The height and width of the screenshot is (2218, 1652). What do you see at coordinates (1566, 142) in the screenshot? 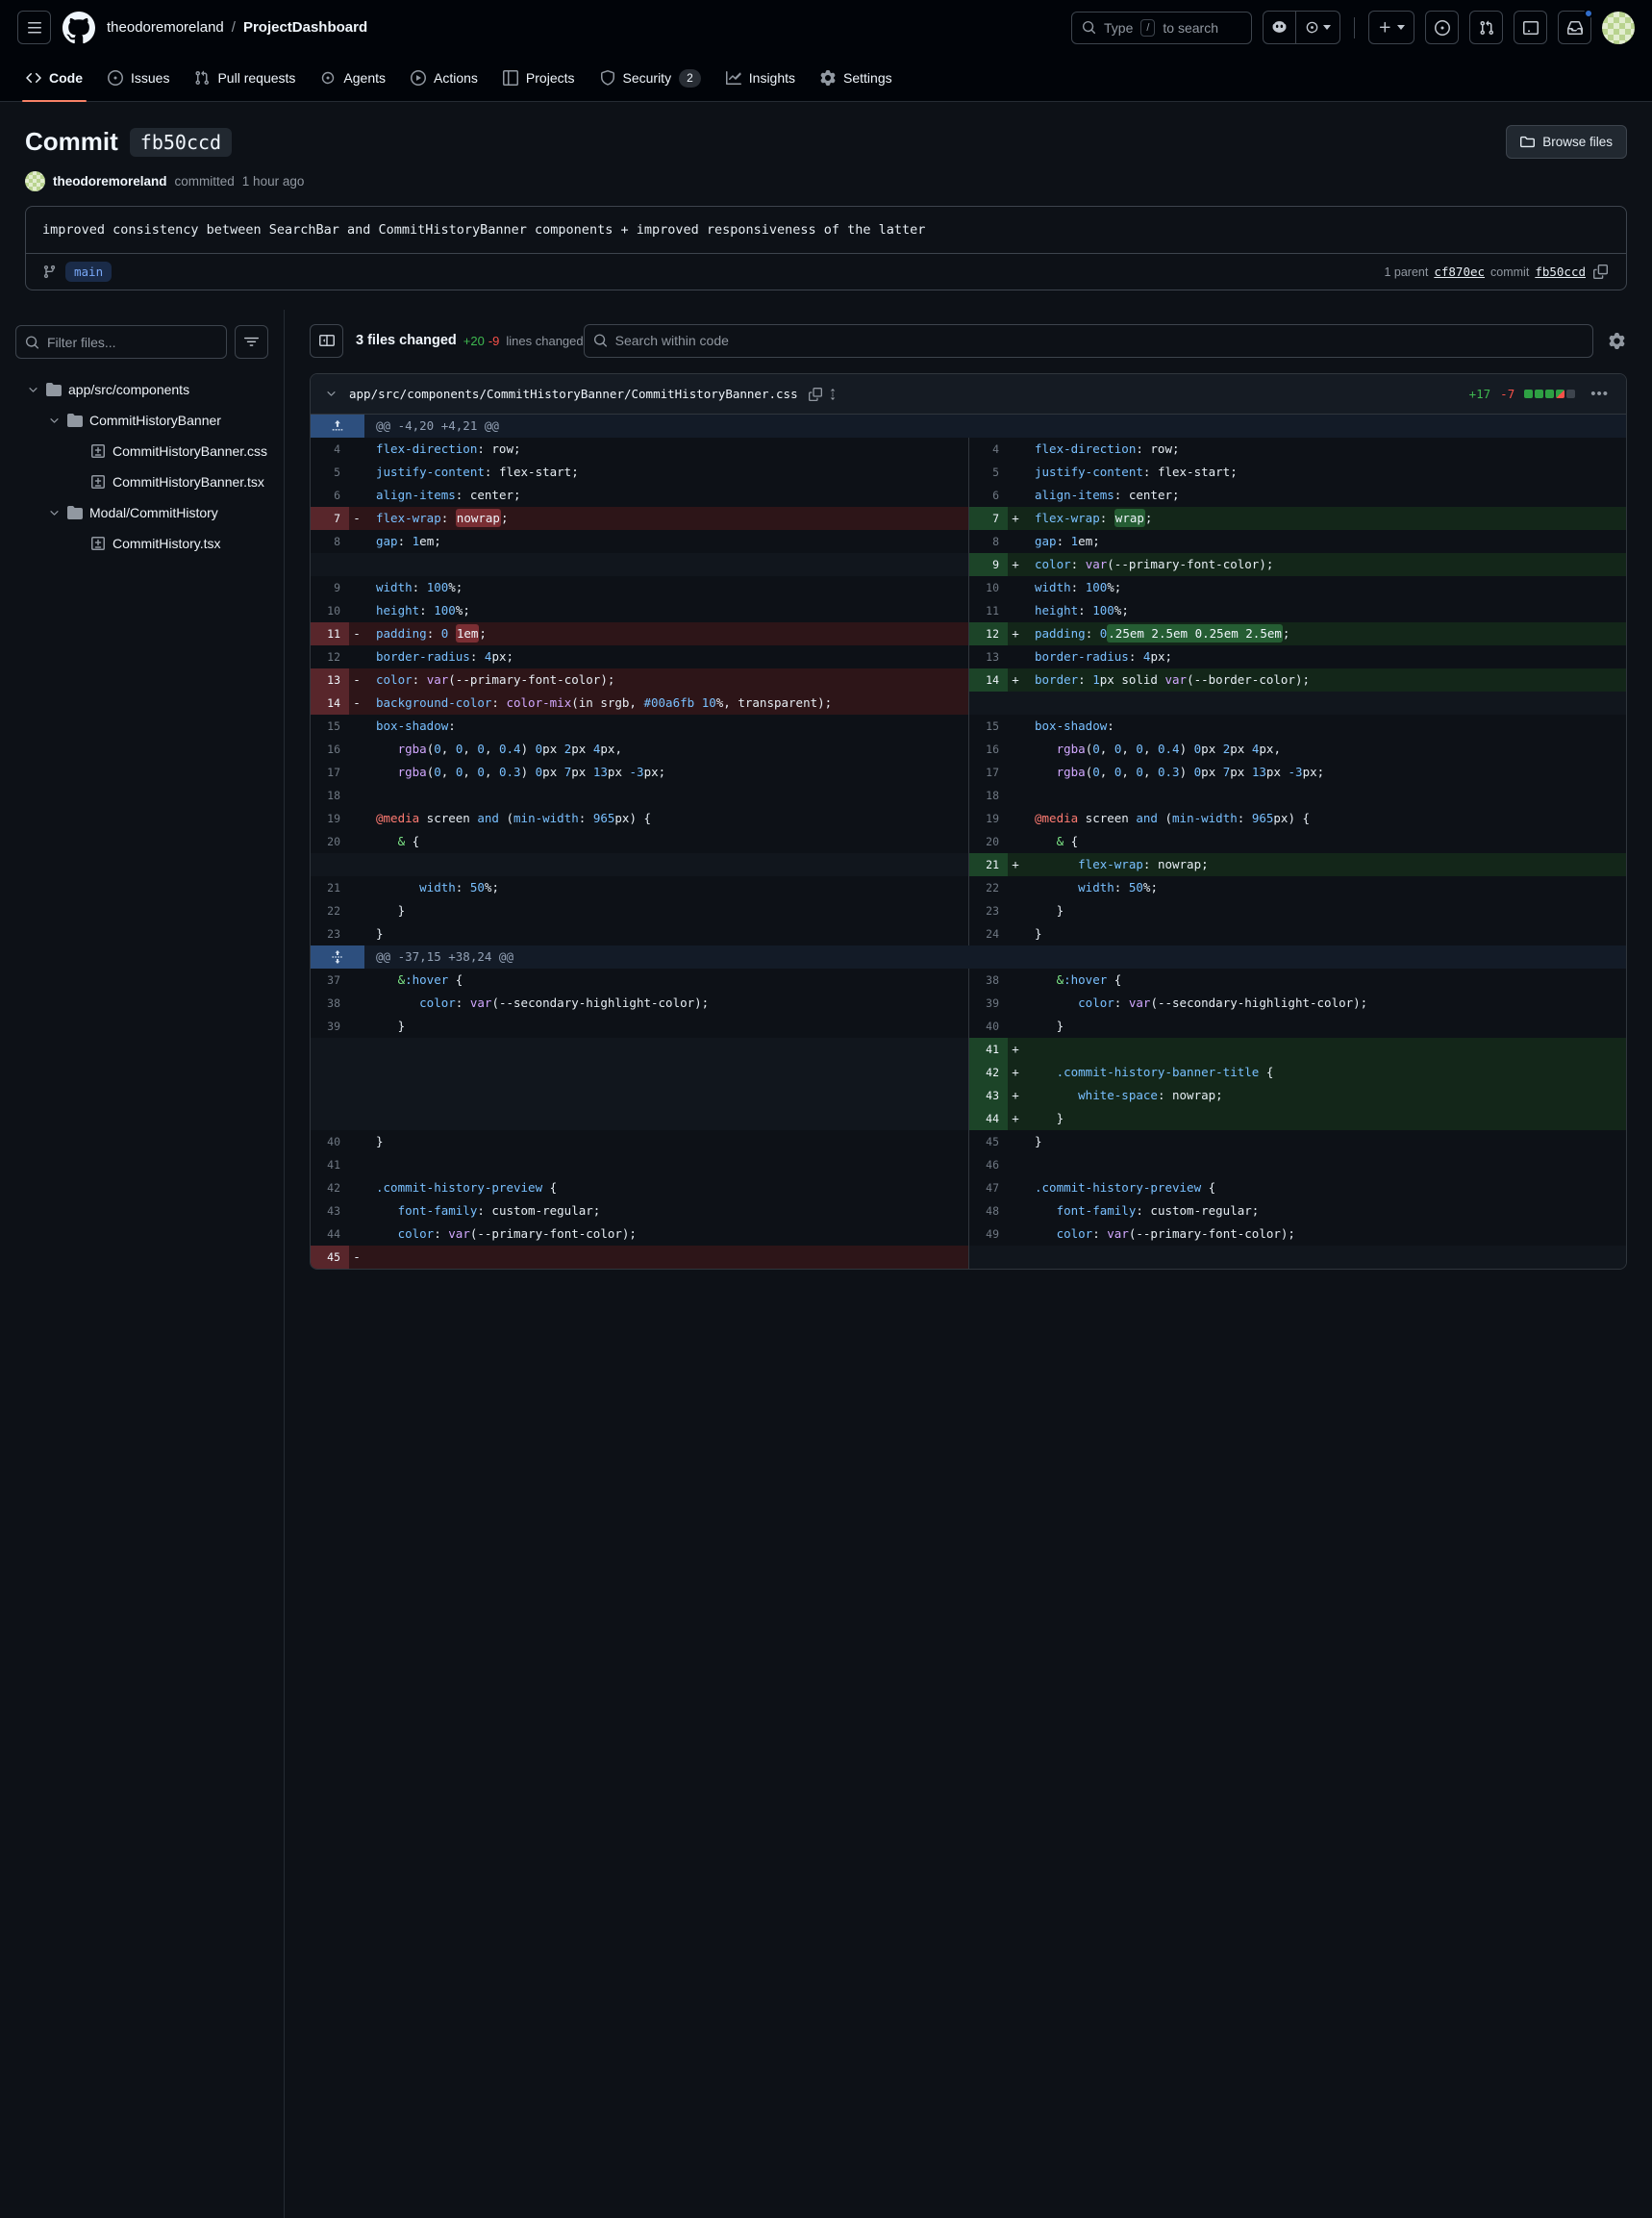
I see `browse-files-button: Browse files` at bounding box center [1566, 142].